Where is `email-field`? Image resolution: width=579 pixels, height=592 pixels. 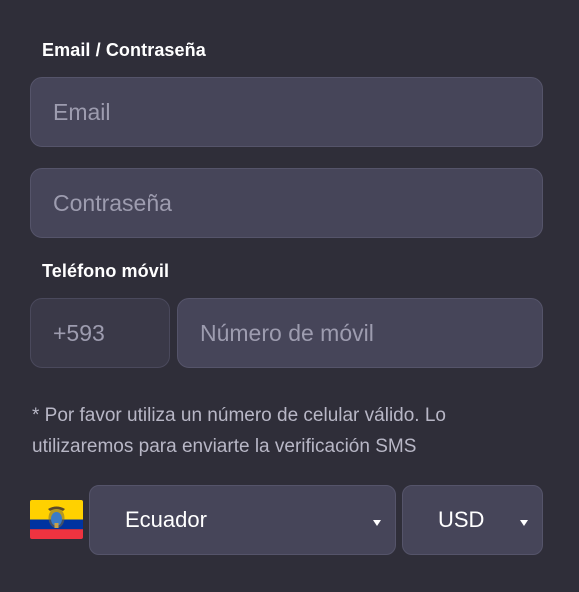
email-field is located at coordinates (286, 112).